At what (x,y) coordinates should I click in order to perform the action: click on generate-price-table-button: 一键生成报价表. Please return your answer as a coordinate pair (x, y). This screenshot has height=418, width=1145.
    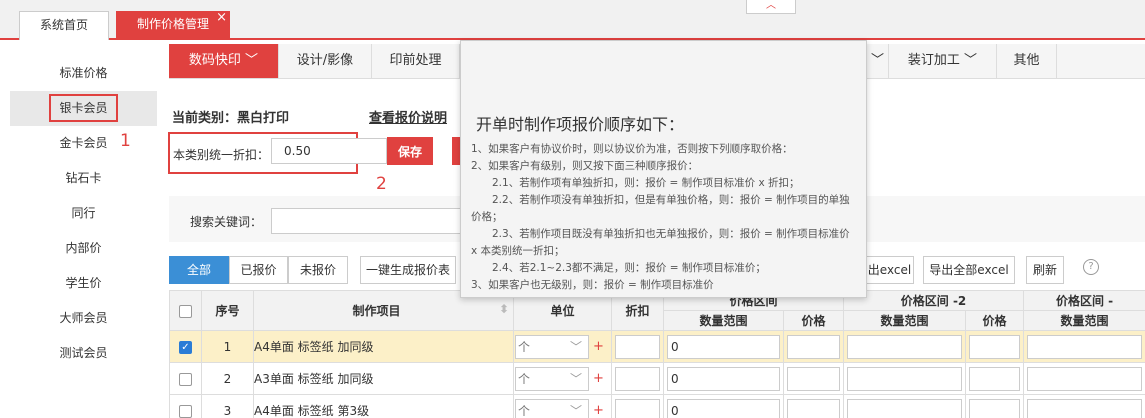
    Looking at the image, I should click on (408, 270).